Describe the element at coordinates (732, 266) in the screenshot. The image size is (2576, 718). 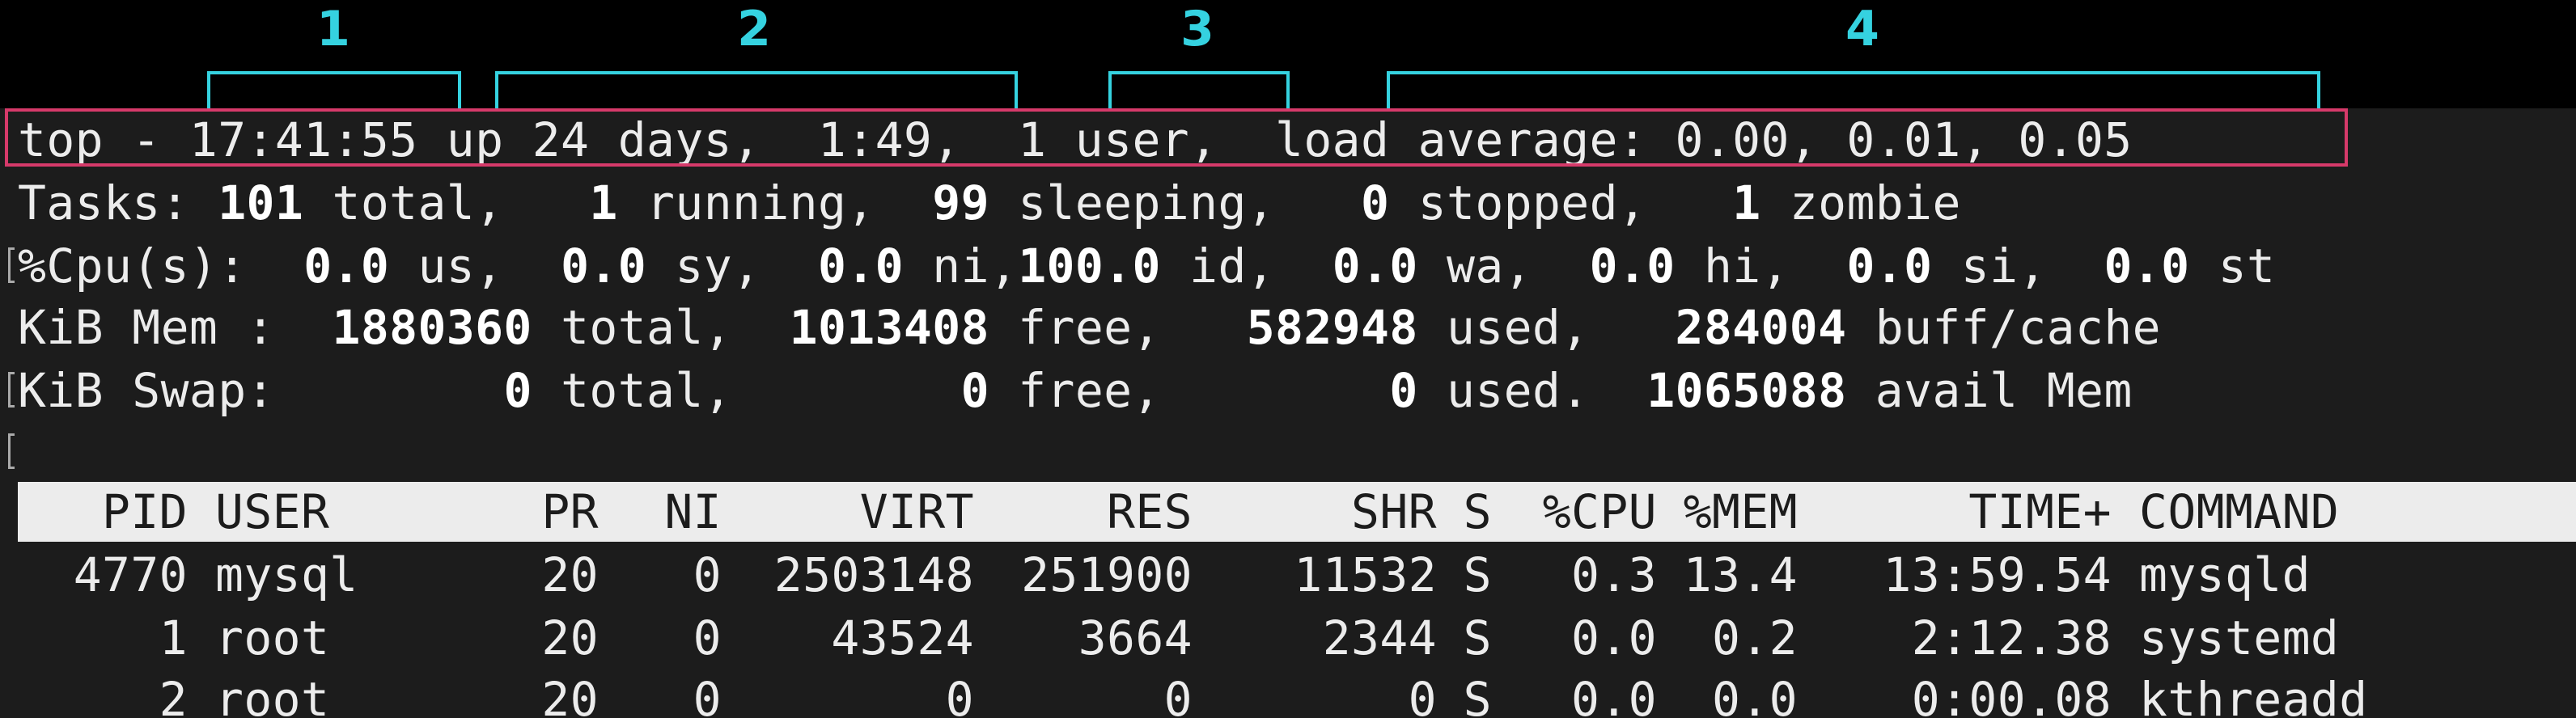
I see `cpu-sy-label: sy,` at that location.